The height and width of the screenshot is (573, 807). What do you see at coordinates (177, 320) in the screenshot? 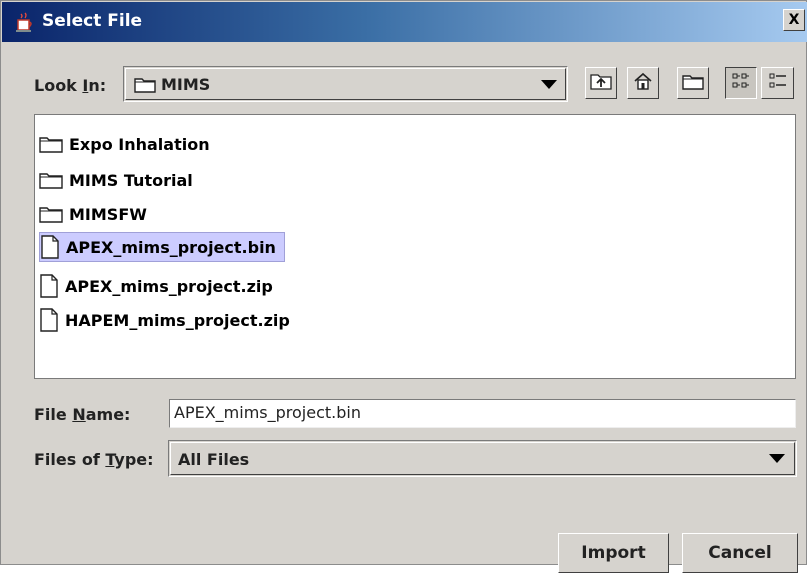
I see `list-item-label: HAPEM_mims_project.zip` at bounding box center [177, 320].